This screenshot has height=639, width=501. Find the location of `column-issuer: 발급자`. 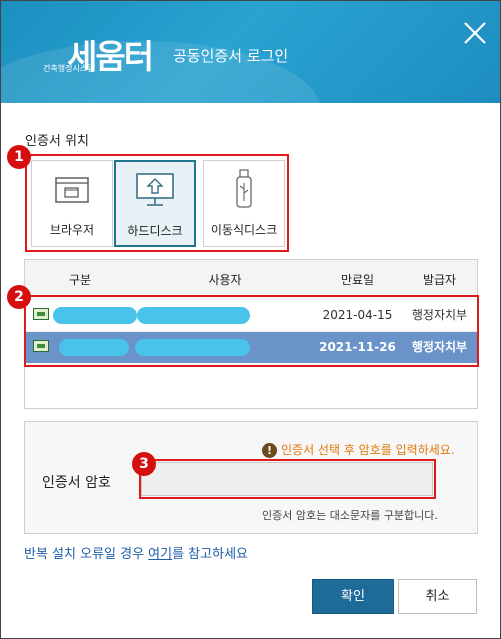

column-issuer: 발급자 is located at coordinates (439, 280).